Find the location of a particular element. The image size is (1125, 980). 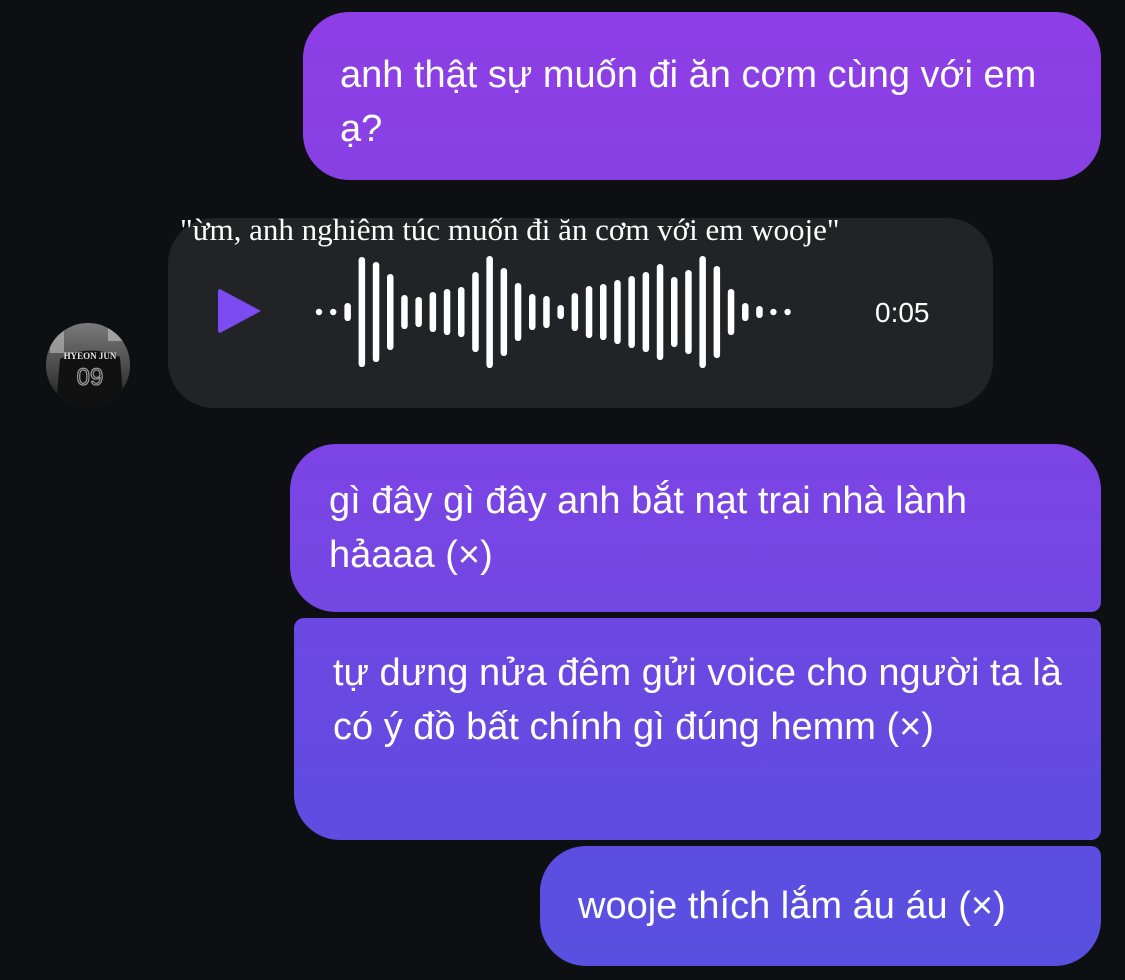

play-icon is located at coordinates (239, 311).